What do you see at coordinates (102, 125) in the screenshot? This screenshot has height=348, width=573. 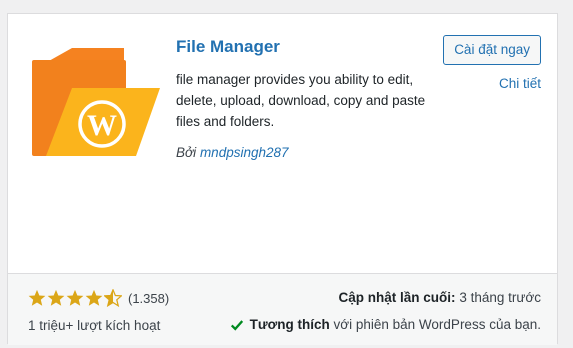 I see `svg-text: W` at bounding box center [102, 125].